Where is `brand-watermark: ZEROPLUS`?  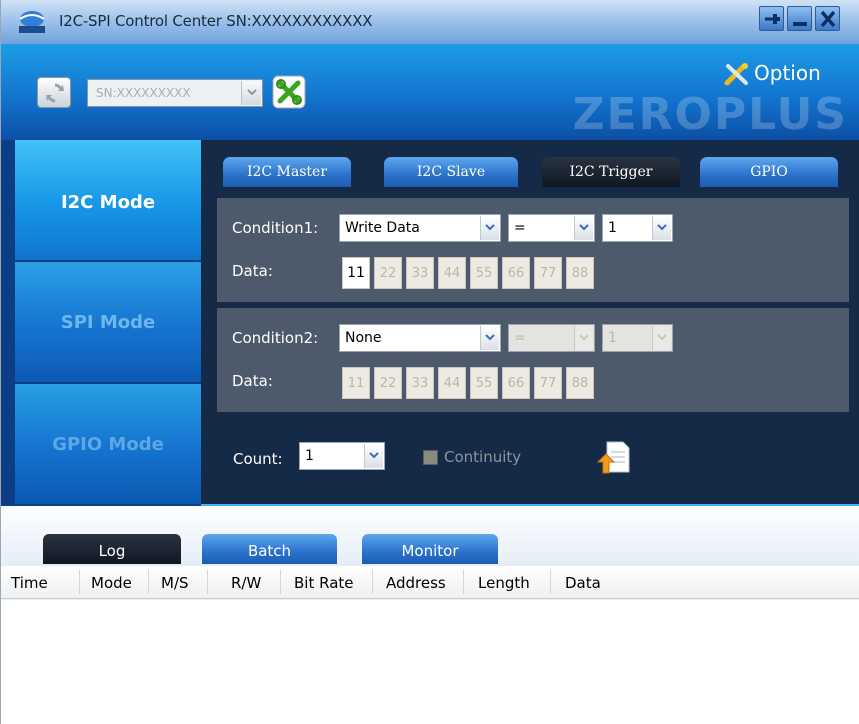
brand-watermark: ZEROPLUS is located at coordinates (710, 114).